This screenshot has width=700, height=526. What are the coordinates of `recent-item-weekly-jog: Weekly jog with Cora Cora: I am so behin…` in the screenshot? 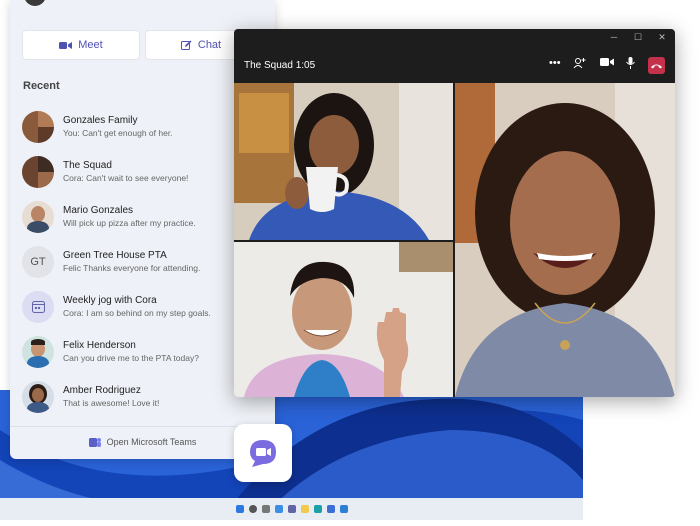 It's located at (142, 306).